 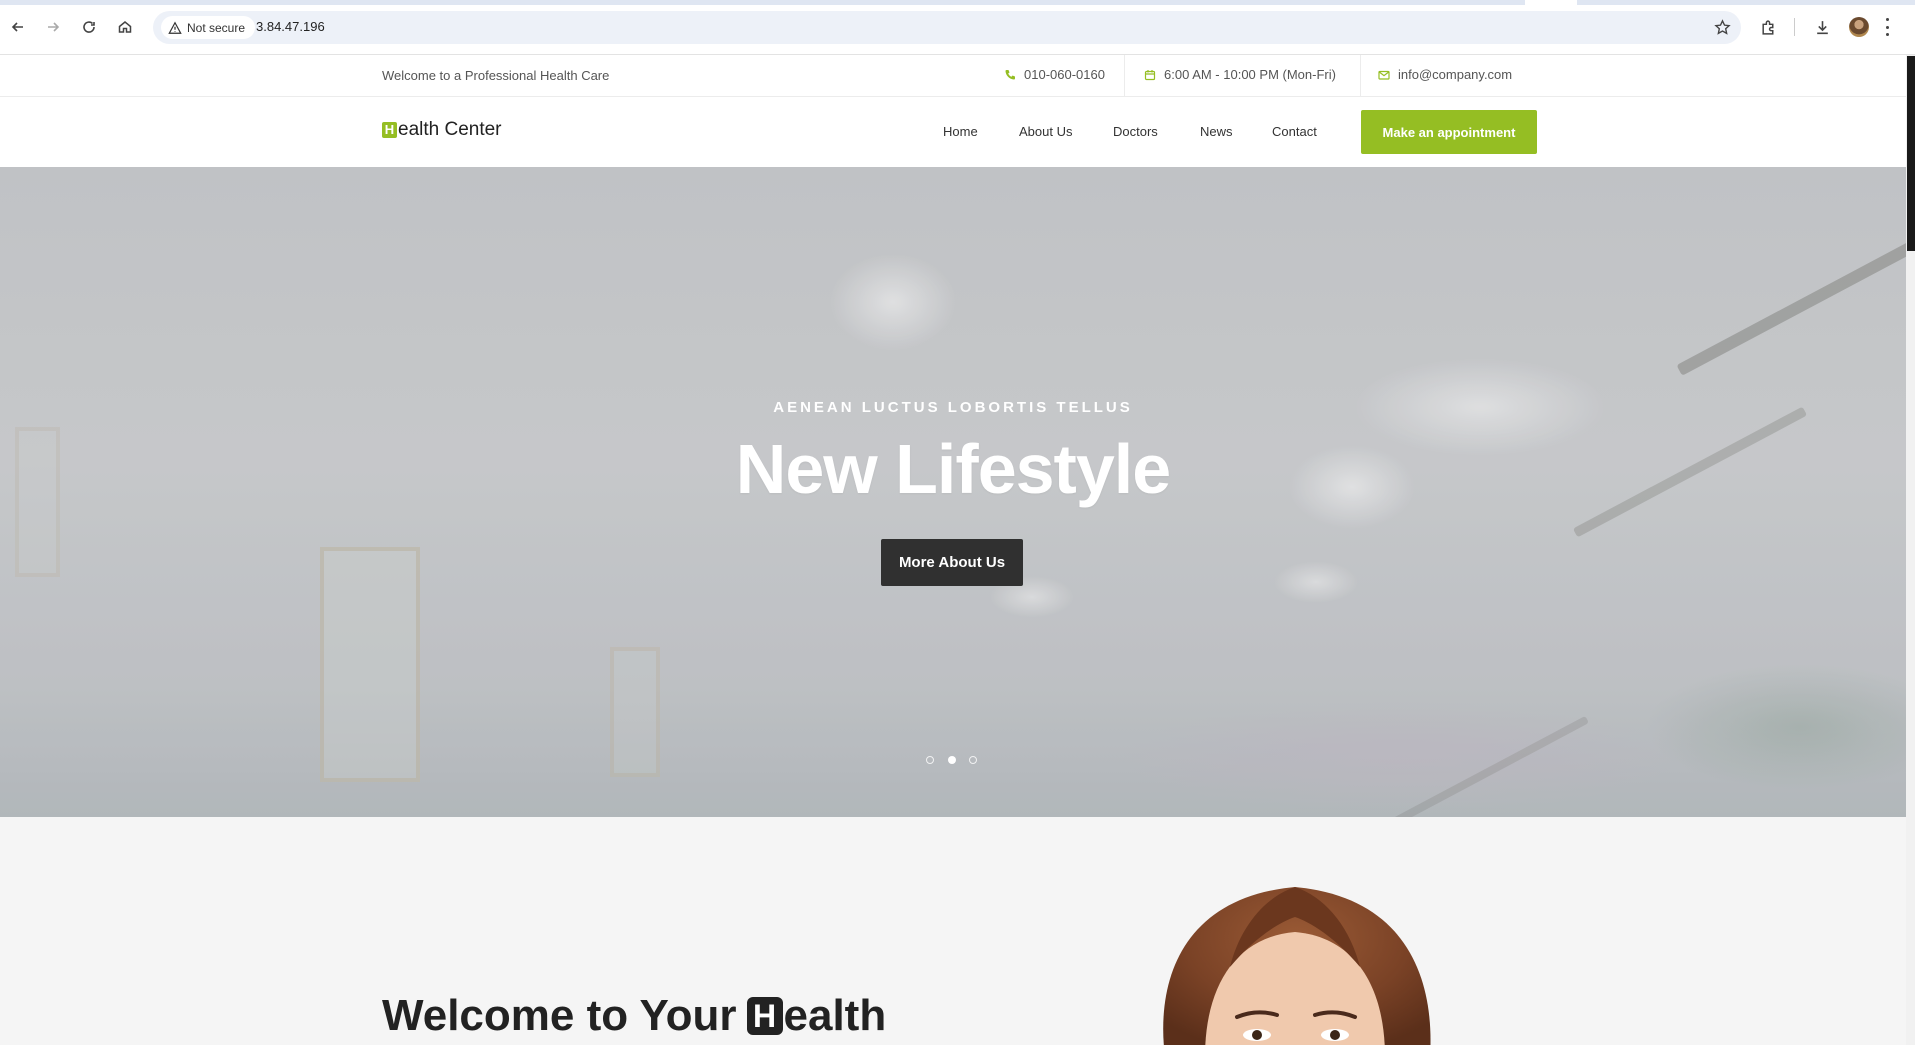 I want to click on hero-title: New Lifestyle, so click(x=953, y=469).